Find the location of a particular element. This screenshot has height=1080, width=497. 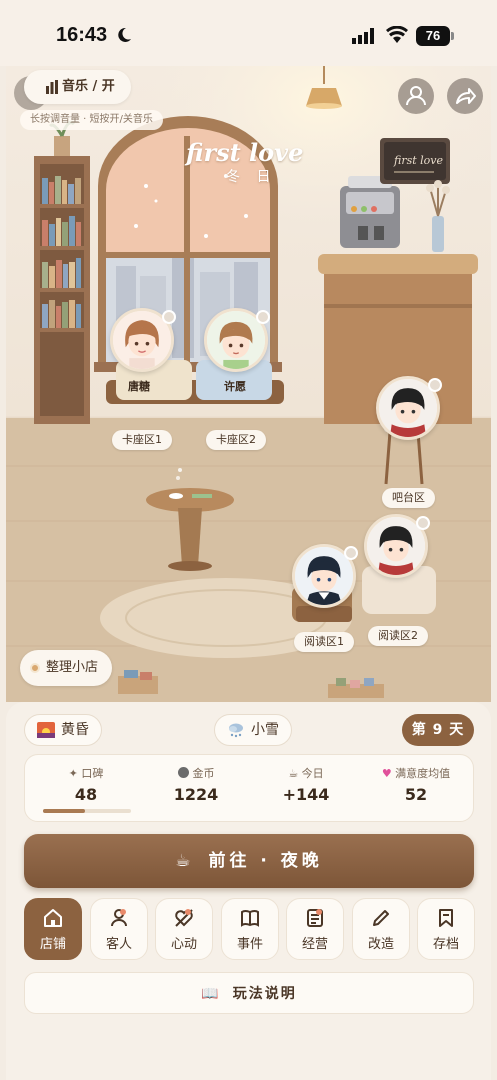

nav-label: 存档 is located at coordinates (445, 944).